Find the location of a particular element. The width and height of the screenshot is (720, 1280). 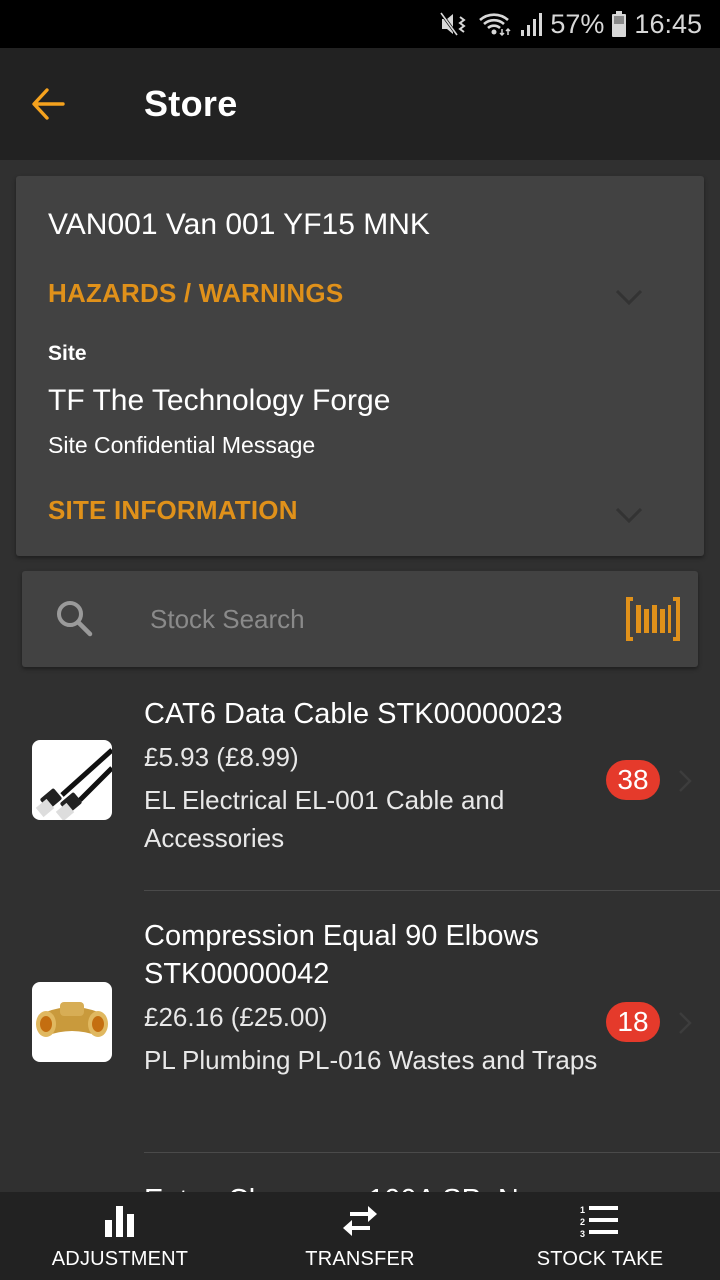

back-button is located at coordinates (48, 104).